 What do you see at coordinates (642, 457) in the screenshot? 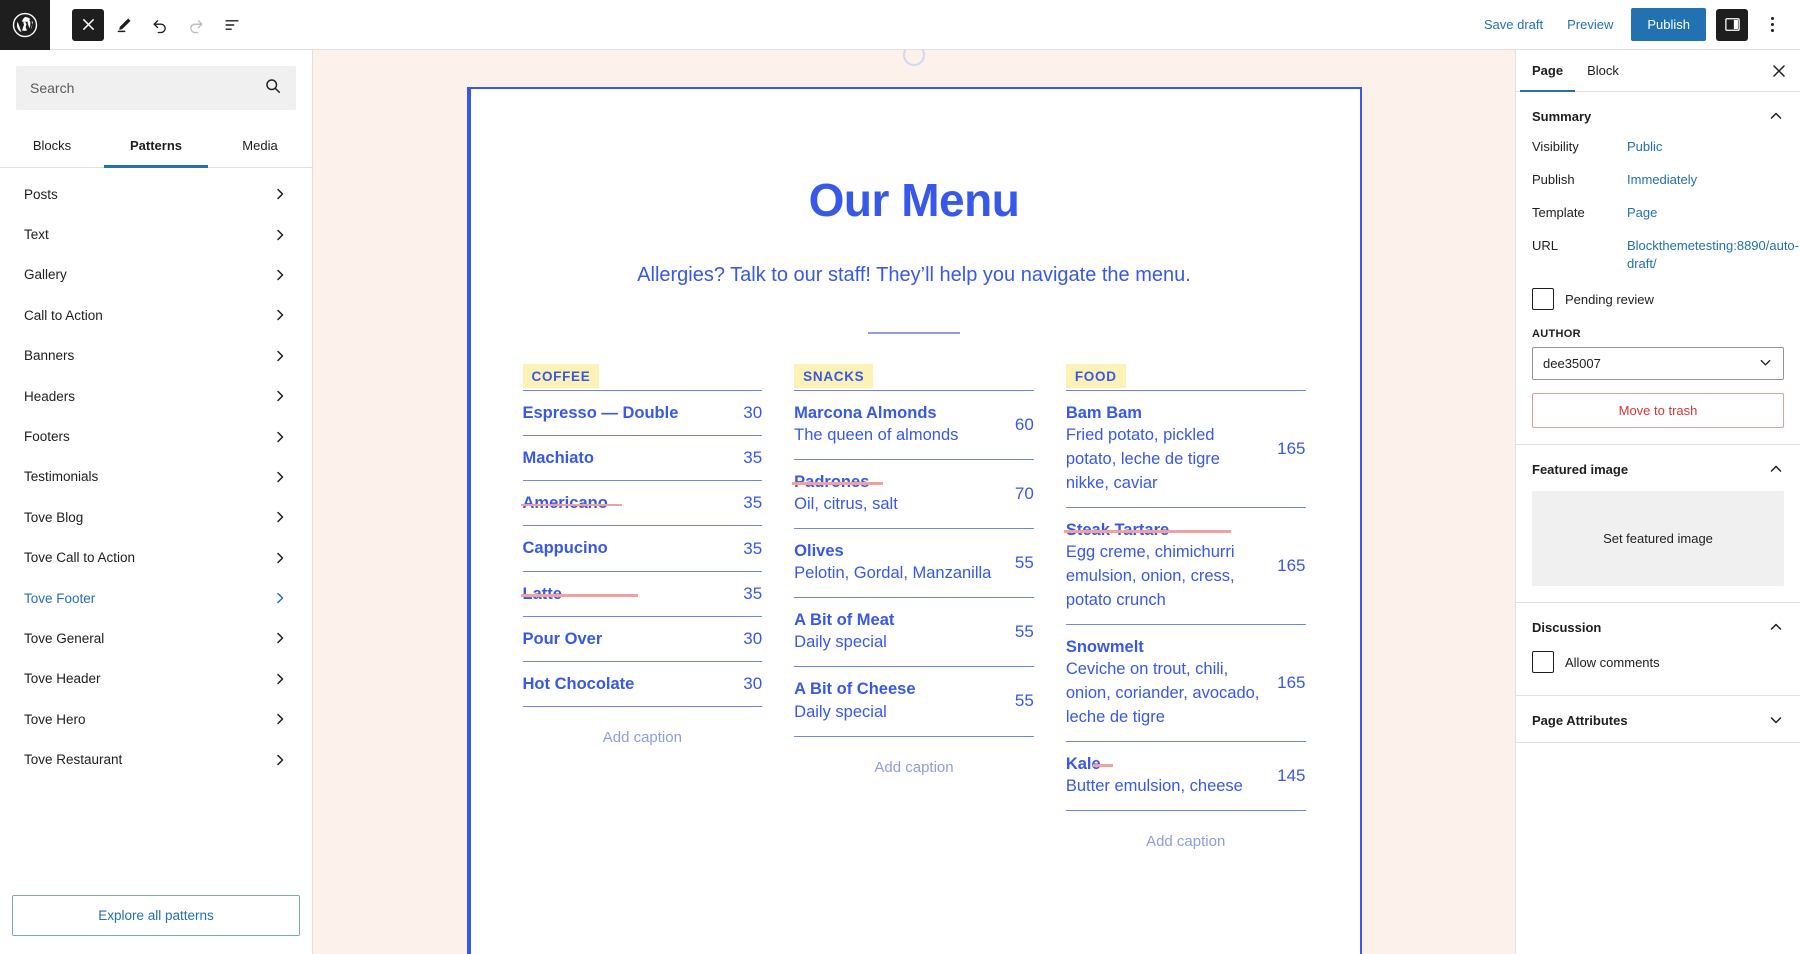
I see `menu-item-row: Machiato 35` at bounding box center [642, 457].